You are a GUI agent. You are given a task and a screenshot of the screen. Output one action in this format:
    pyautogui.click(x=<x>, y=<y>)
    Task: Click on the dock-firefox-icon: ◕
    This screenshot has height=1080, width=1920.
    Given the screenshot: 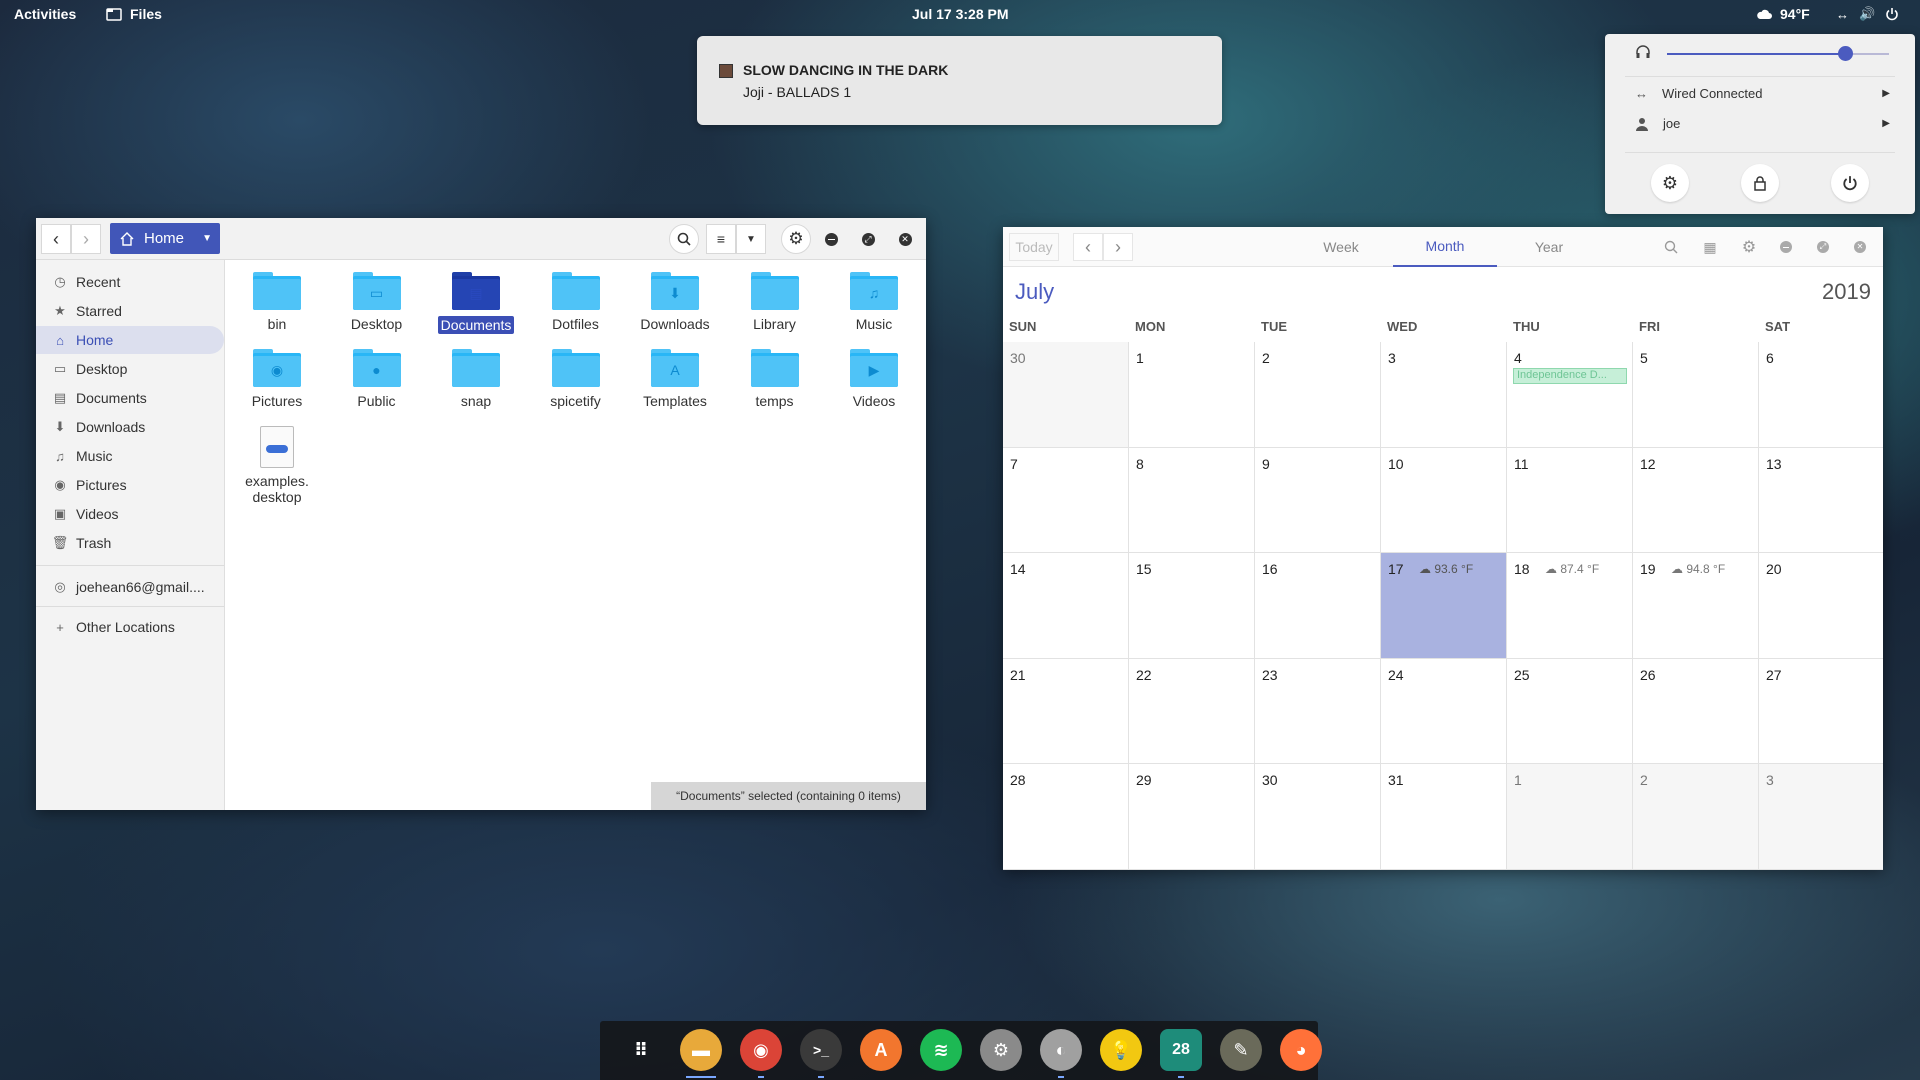 What is the action you would take?
    pyautogui.click(x=1301, y=1050)
    